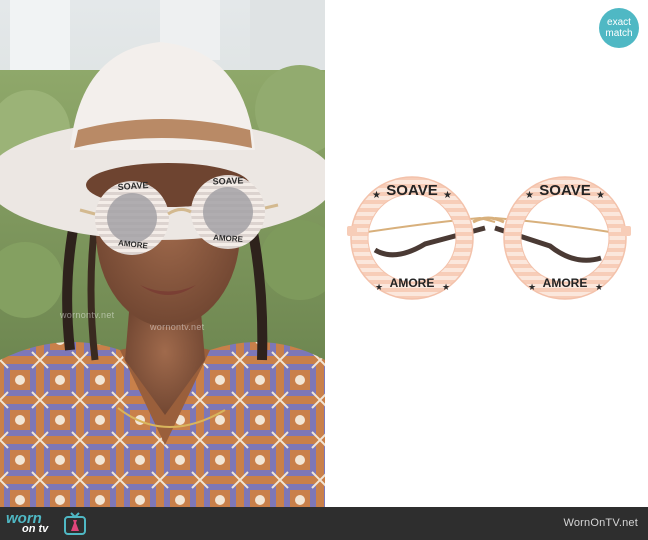 This screenshot has width=648, height=540. I want to click on exact-match-badge: exact match, so click(619, 28).